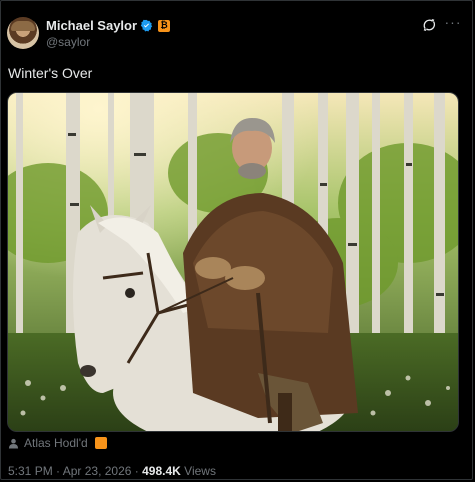 This screenshot has height=482, width=475. Describe the element at coordinates (429, 25) in the screenshot. I see `grok-icon` at that location.